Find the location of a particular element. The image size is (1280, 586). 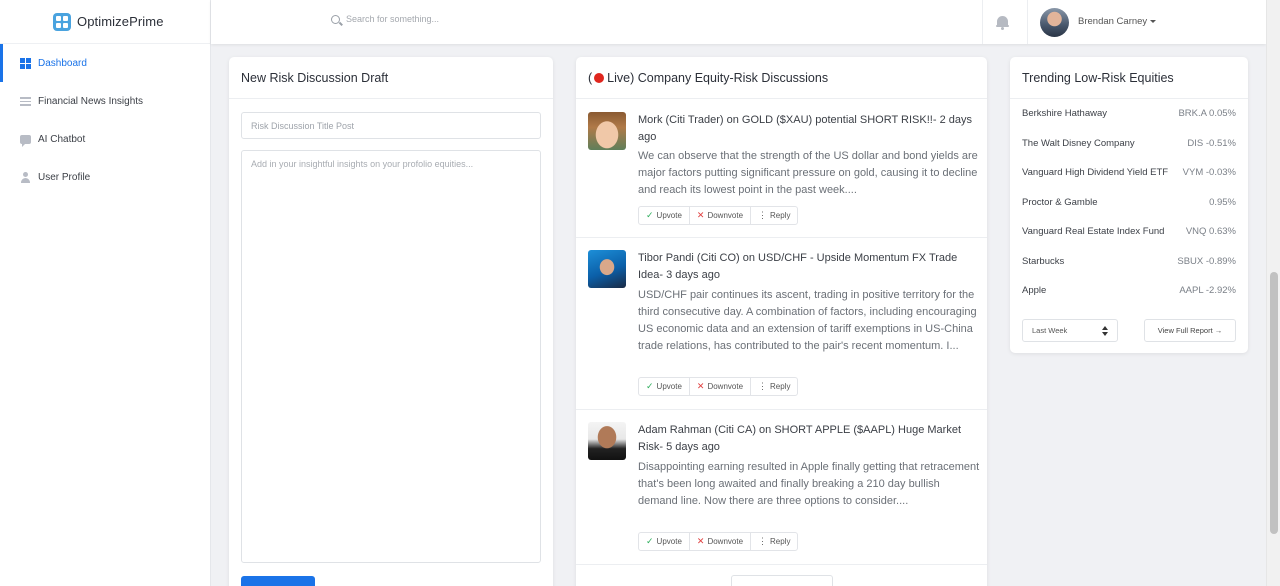

dashboard-icon is located at coordinates (25, 63).